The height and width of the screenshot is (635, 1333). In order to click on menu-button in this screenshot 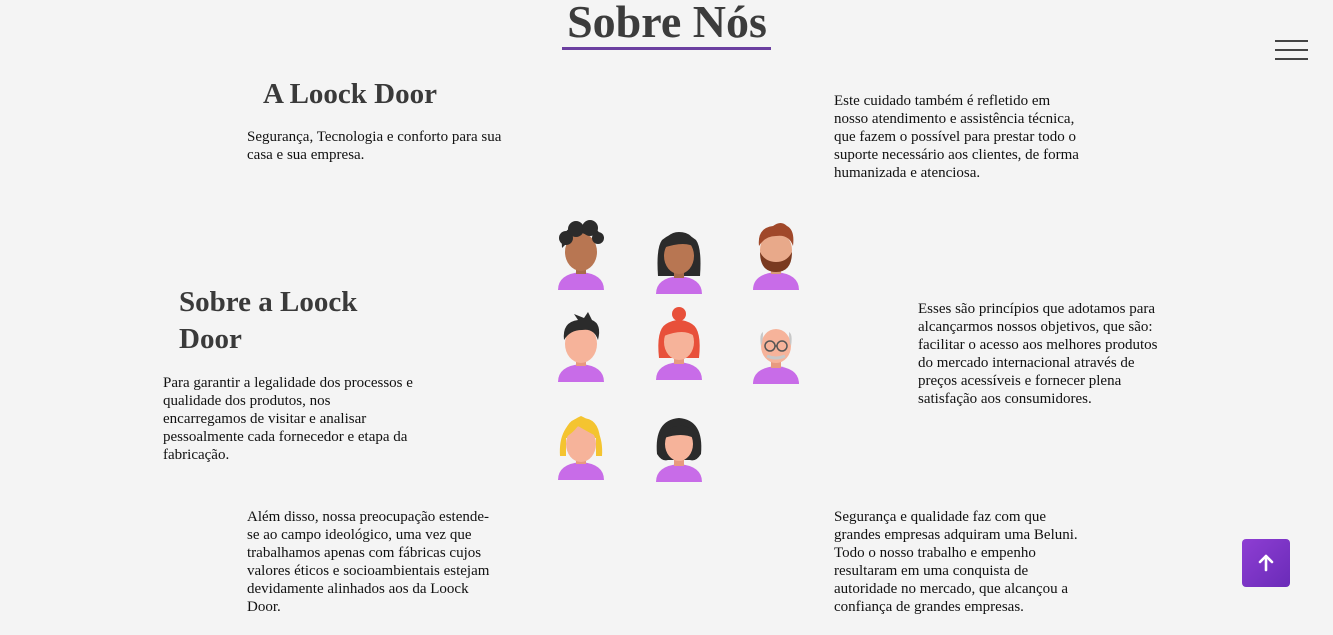, I will do `click(1291, 50)`.